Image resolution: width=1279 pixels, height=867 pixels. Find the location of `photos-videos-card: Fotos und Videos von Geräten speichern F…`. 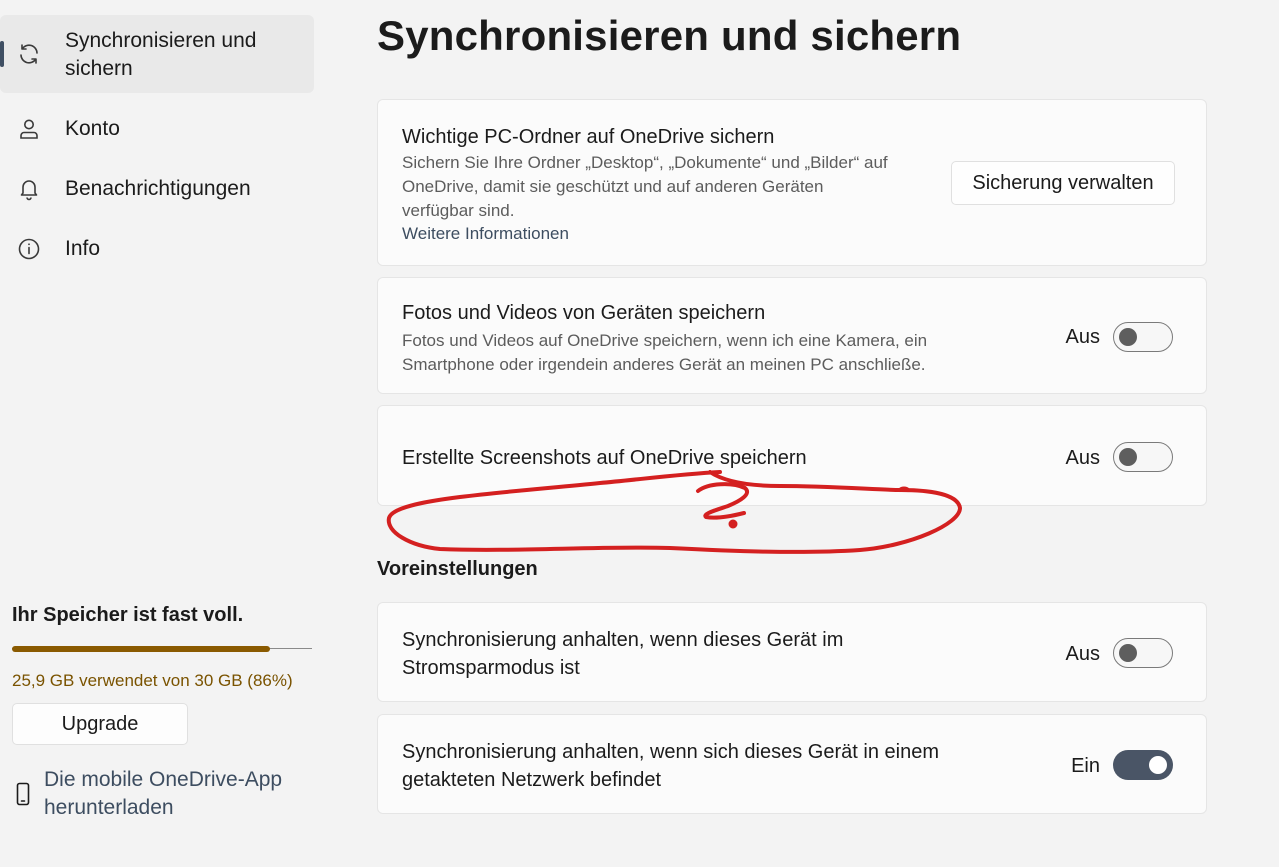

photos-videos-card: Fotos und Videos von Geräten speichern F… is located at coordinates (792, 335).